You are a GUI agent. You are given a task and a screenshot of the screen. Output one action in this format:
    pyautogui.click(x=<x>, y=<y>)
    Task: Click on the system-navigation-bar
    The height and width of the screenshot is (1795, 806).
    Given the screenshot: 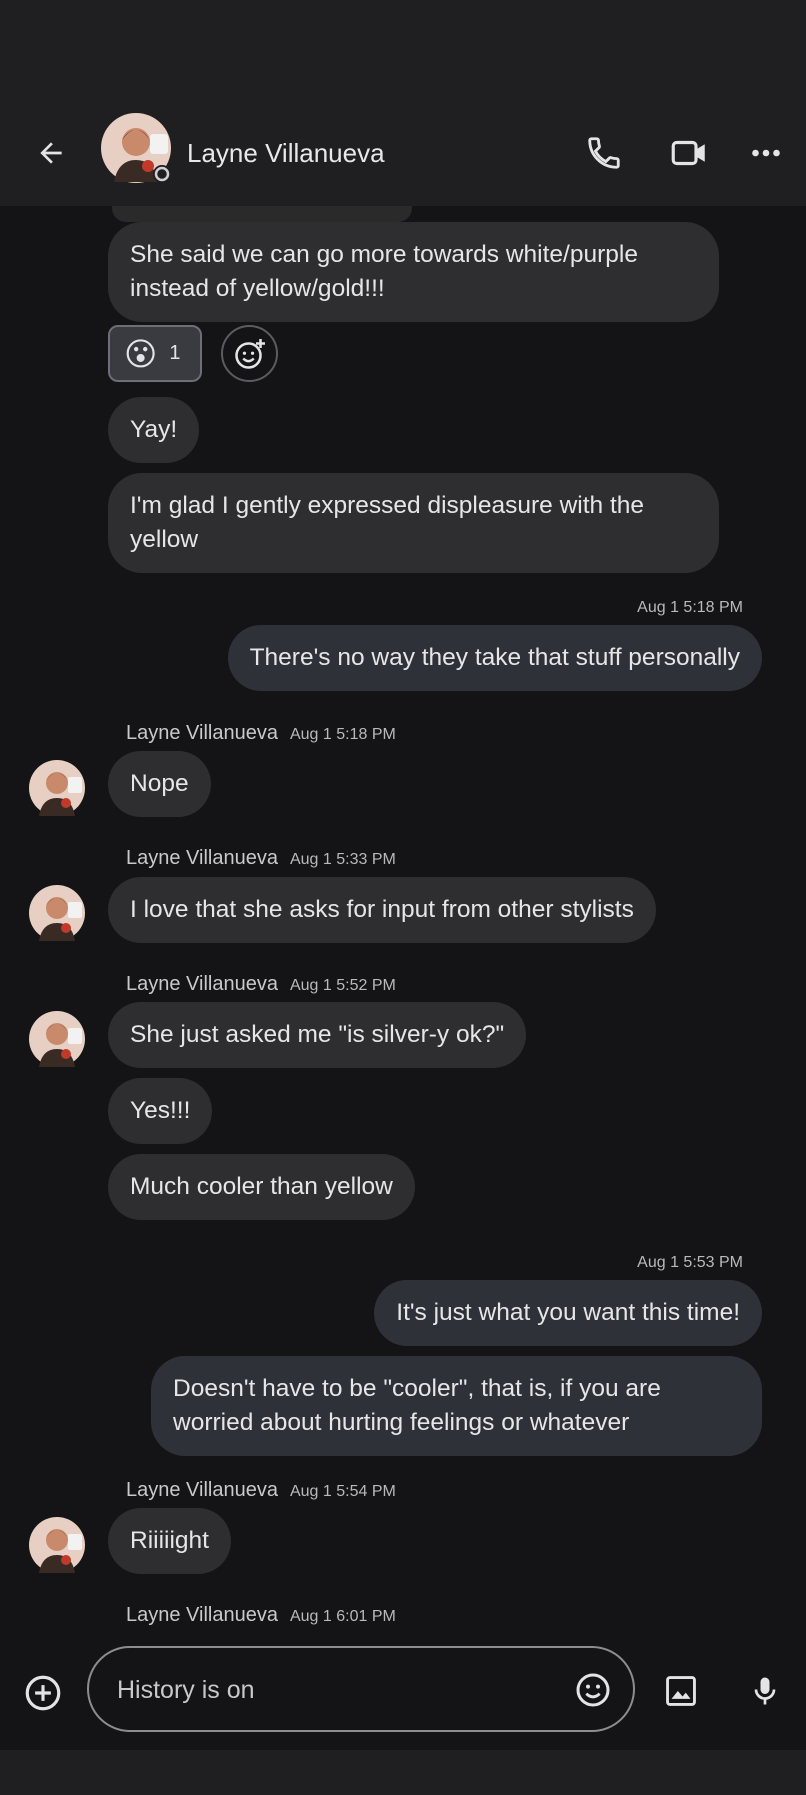 What is the action you would take?
    pyautogui.click(x=403, y=1772)
    